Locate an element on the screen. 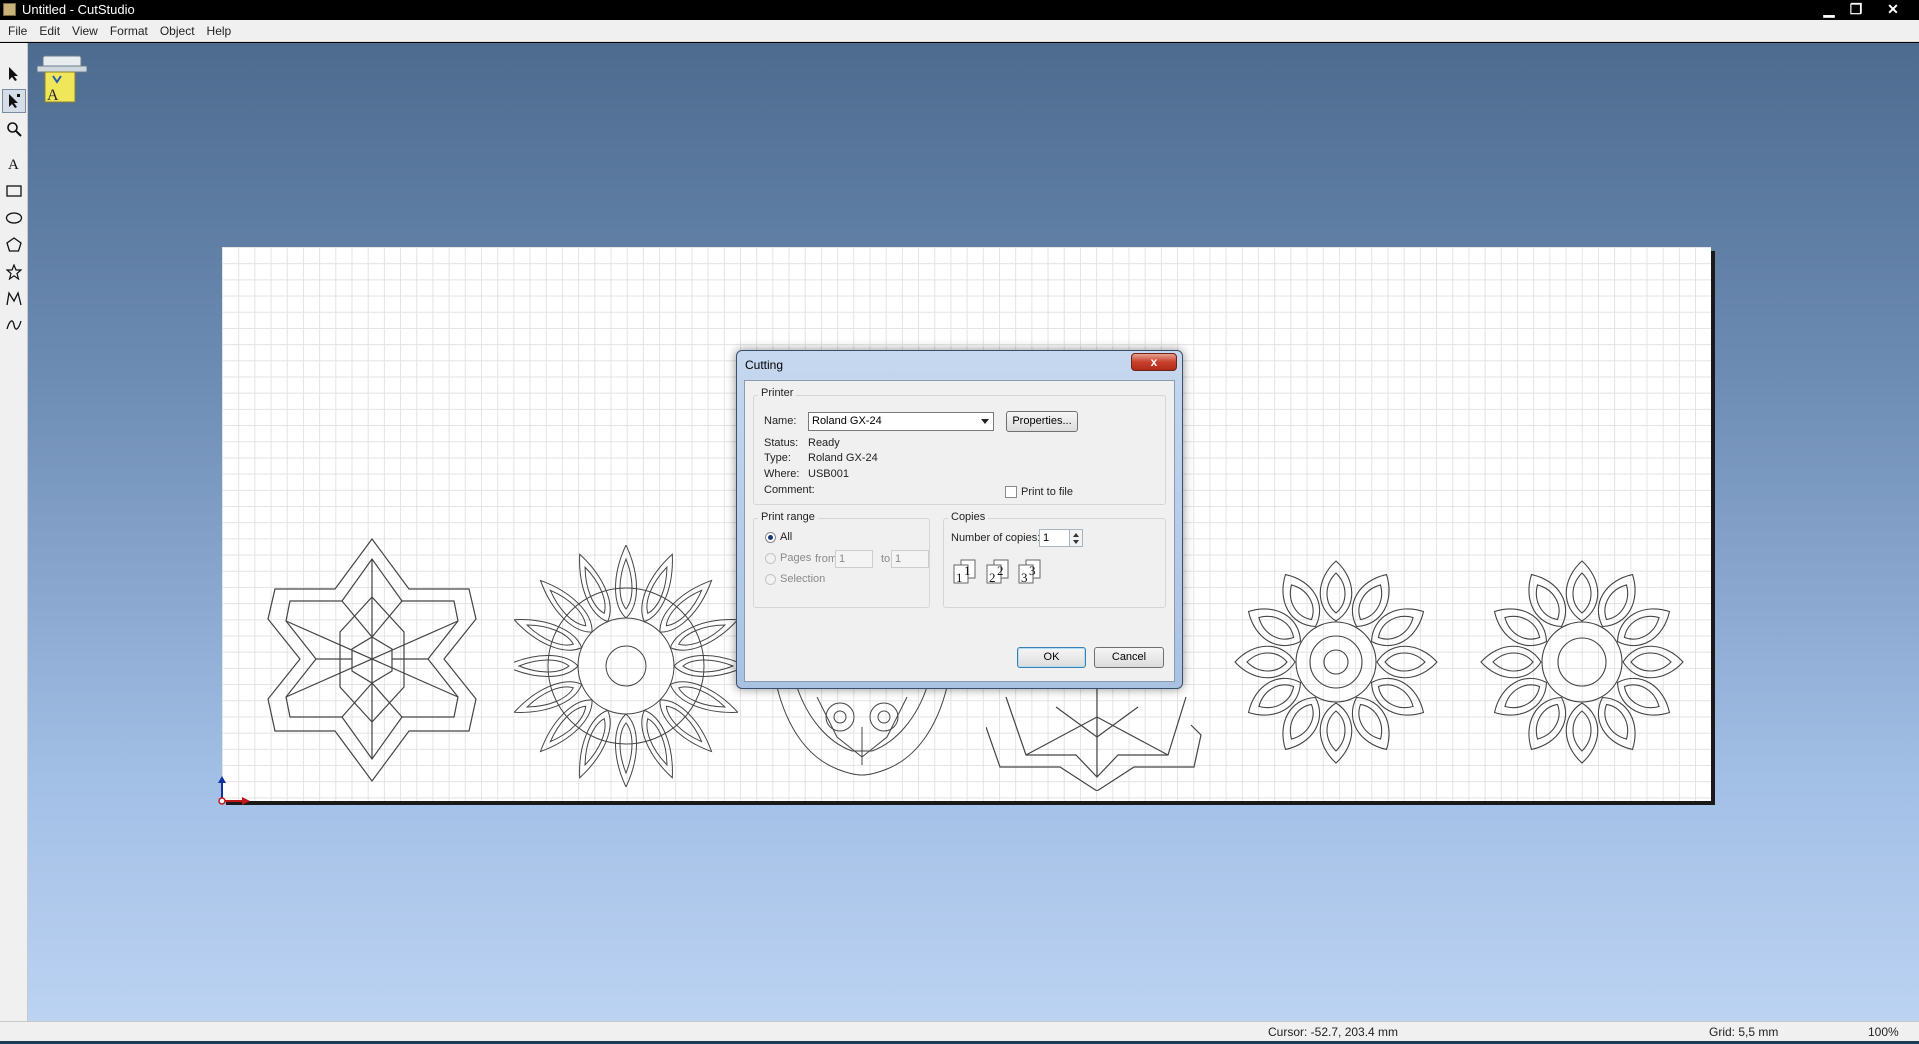 This screenshot has height=1044, width=1919. copies-spin-button is located at coordinates (1076, 538).